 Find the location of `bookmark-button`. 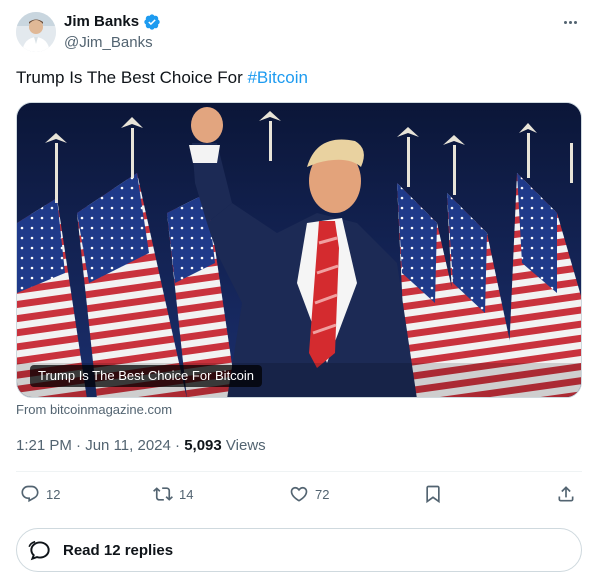

bookmark-button is located at coordinates (433, 494).